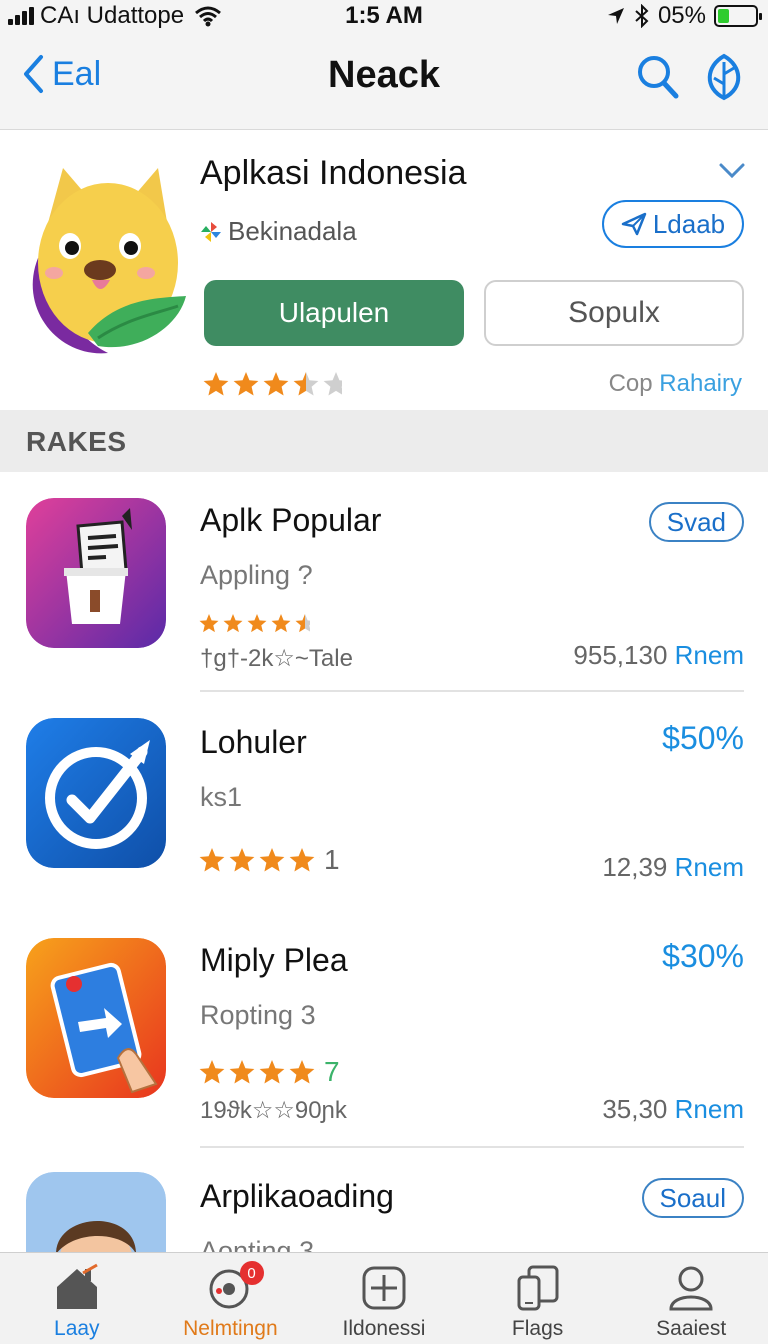 This screenshot has height=1344, width=768. Describe the element at coordinates (692, 1198) in the screenshot. I see `get-button: Soaul` at that location.